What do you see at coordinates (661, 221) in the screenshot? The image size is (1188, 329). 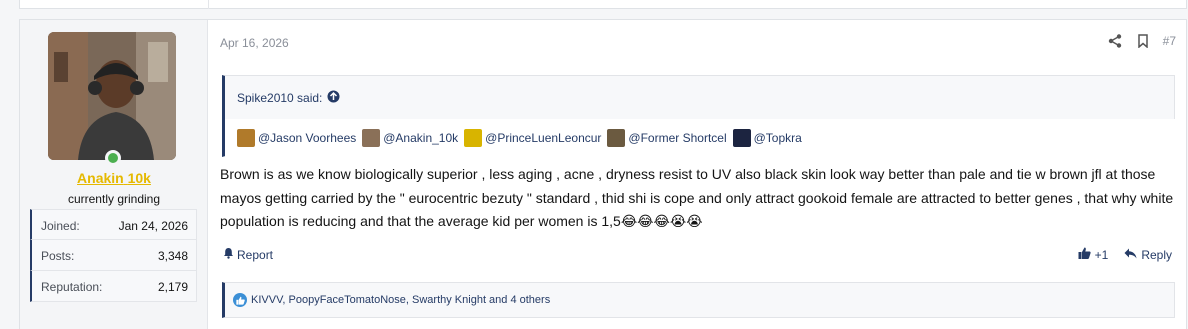 I see `laughing-crying-emoji-icon: 😂😂😂😭😭` at bounding box center [661, 221].